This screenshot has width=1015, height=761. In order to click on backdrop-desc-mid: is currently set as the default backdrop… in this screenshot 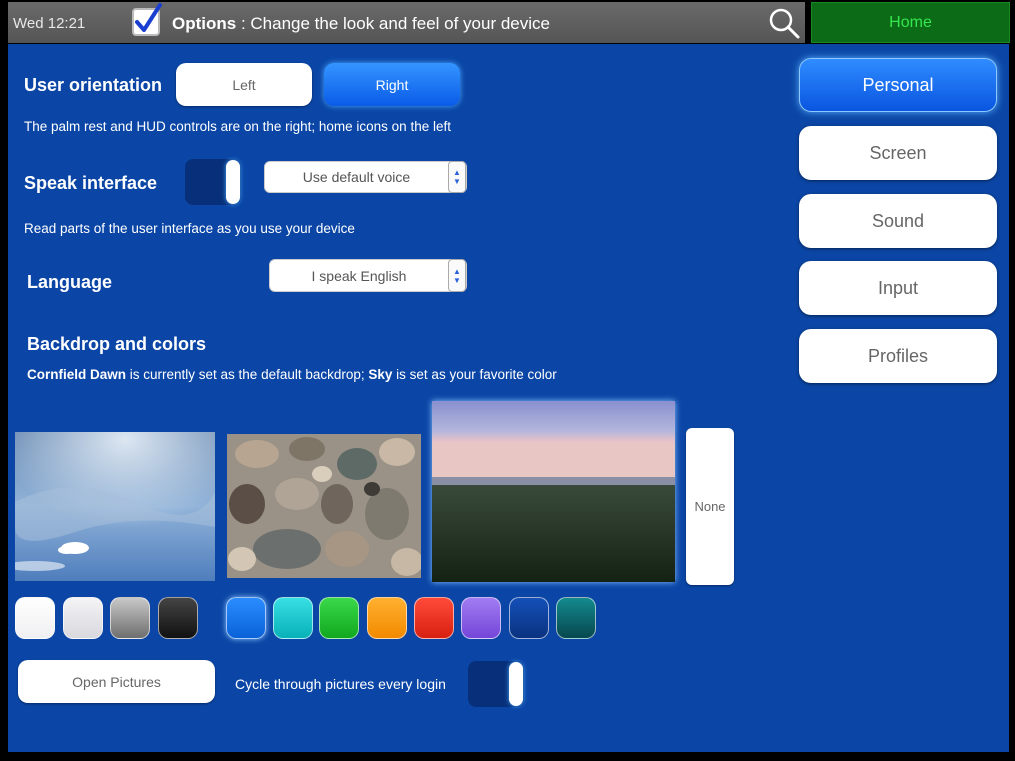, I will do `click(247, 374)`.